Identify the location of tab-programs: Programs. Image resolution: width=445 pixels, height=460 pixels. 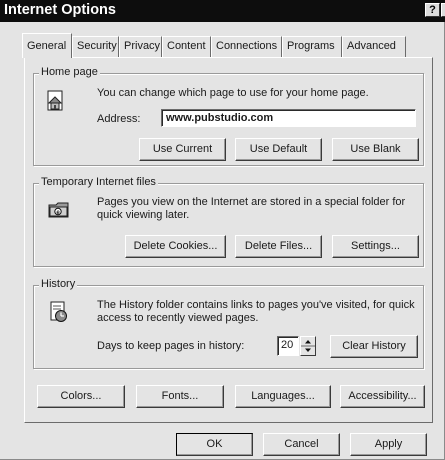
(312, 46).